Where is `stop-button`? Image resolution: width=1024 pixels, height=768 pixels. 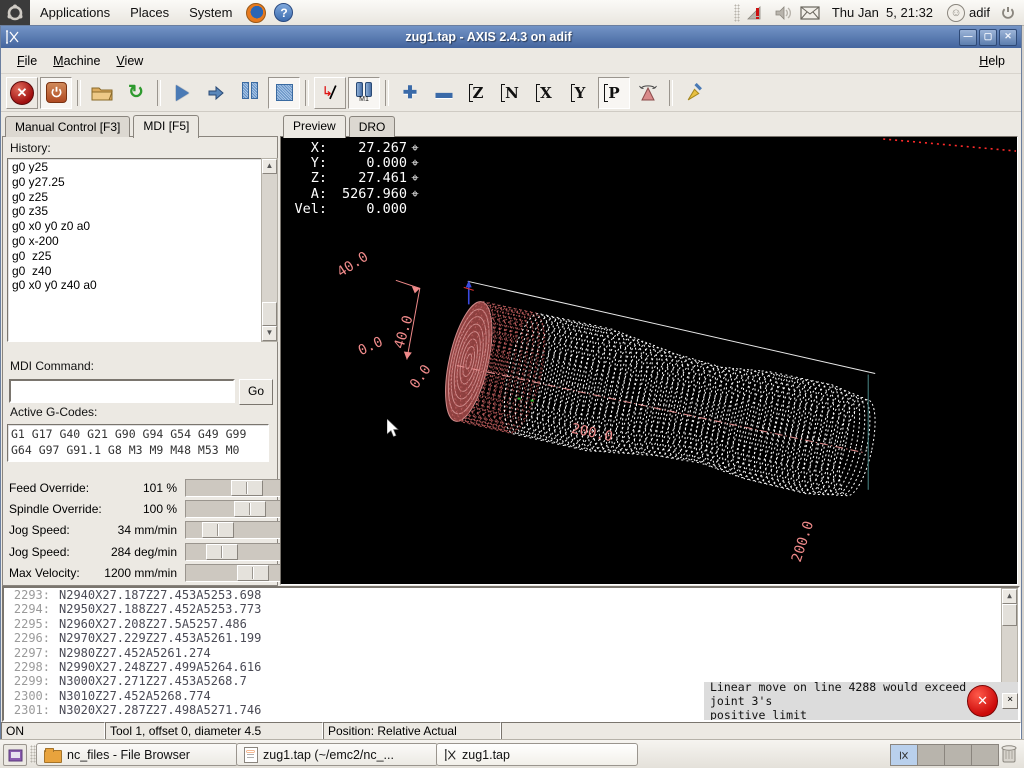
stop-button is located at coordinates (284, 92).